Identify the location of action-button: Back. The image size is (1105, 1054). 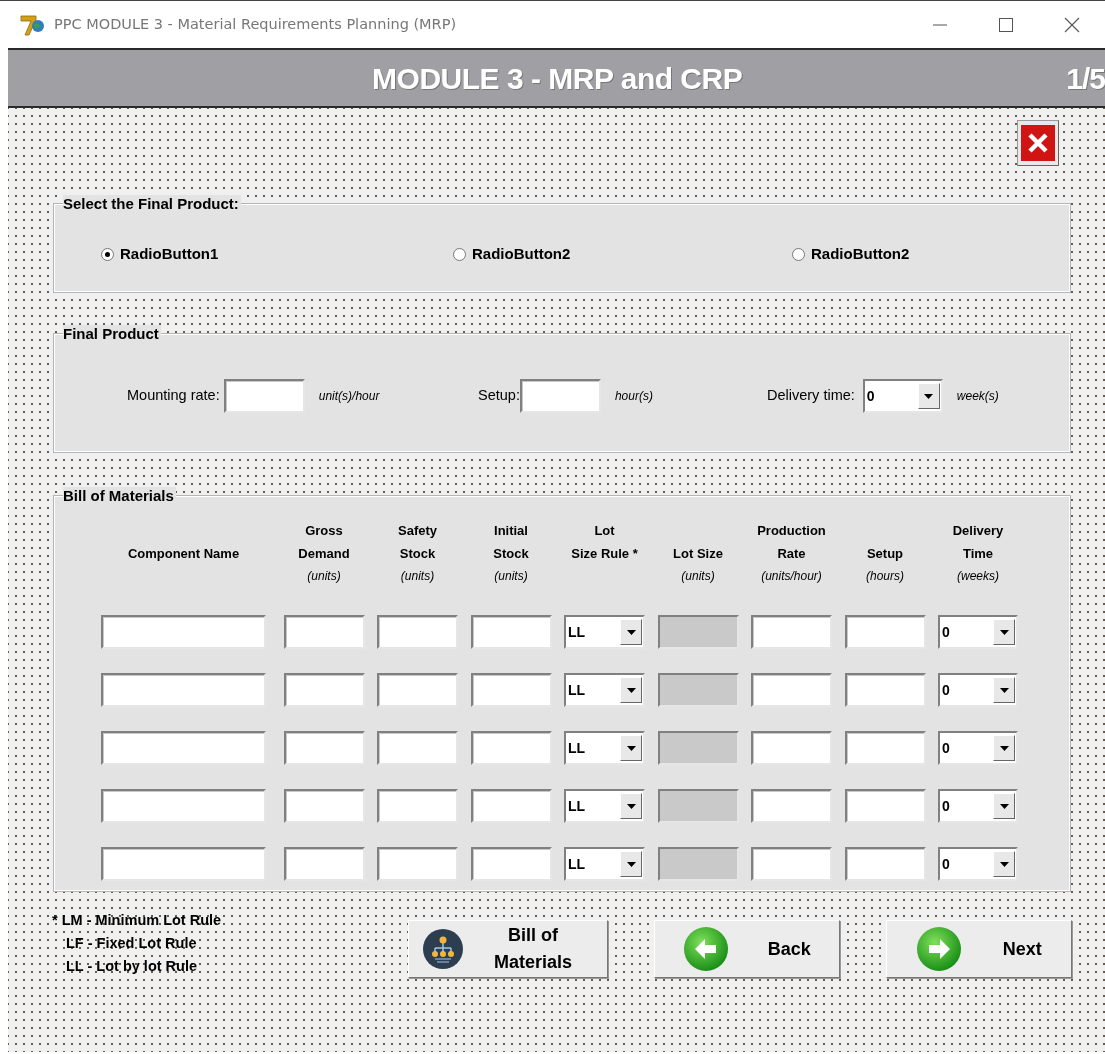
(747, 949).